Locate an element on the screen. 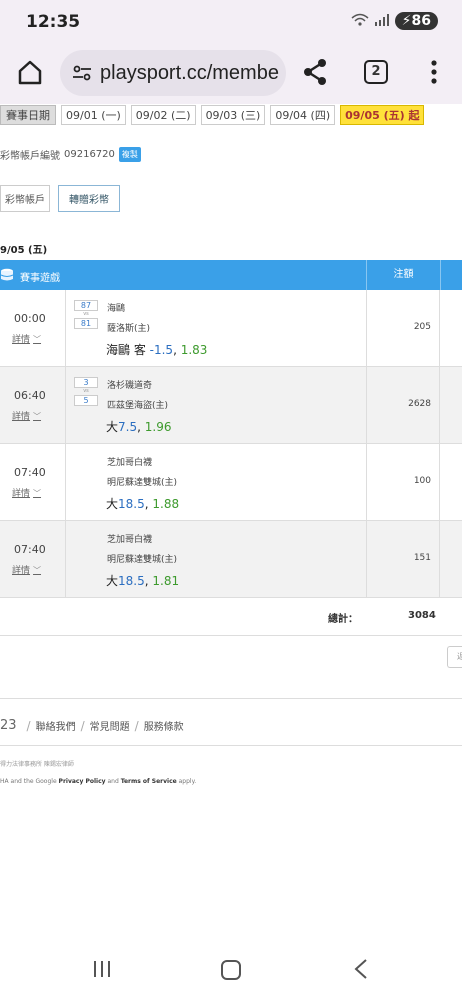  recaptcha-and: and is located at coordinates (113, 781).